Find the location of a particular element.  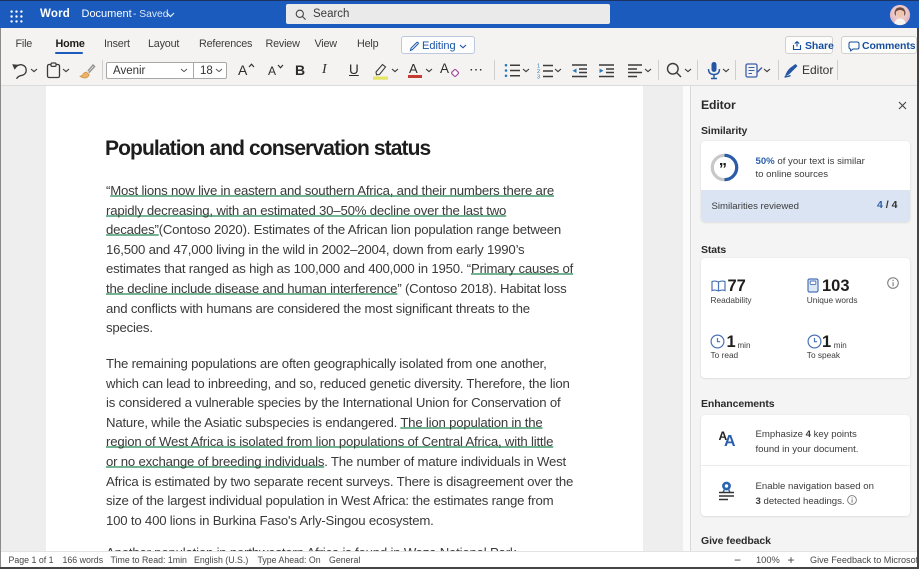

svg-text: 3 is located at coordinates (538, 77).